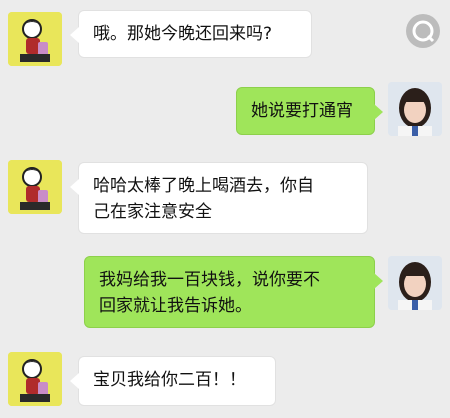 The width and height of the screenshot is (450, 418). What do you see at coordinates (219, 198) in the screenshot?
I see `message-bubble-incoming: 哈哈太棒了晚上喝酒去，你自 己在家注意安全` at bounding box center [219, 198].